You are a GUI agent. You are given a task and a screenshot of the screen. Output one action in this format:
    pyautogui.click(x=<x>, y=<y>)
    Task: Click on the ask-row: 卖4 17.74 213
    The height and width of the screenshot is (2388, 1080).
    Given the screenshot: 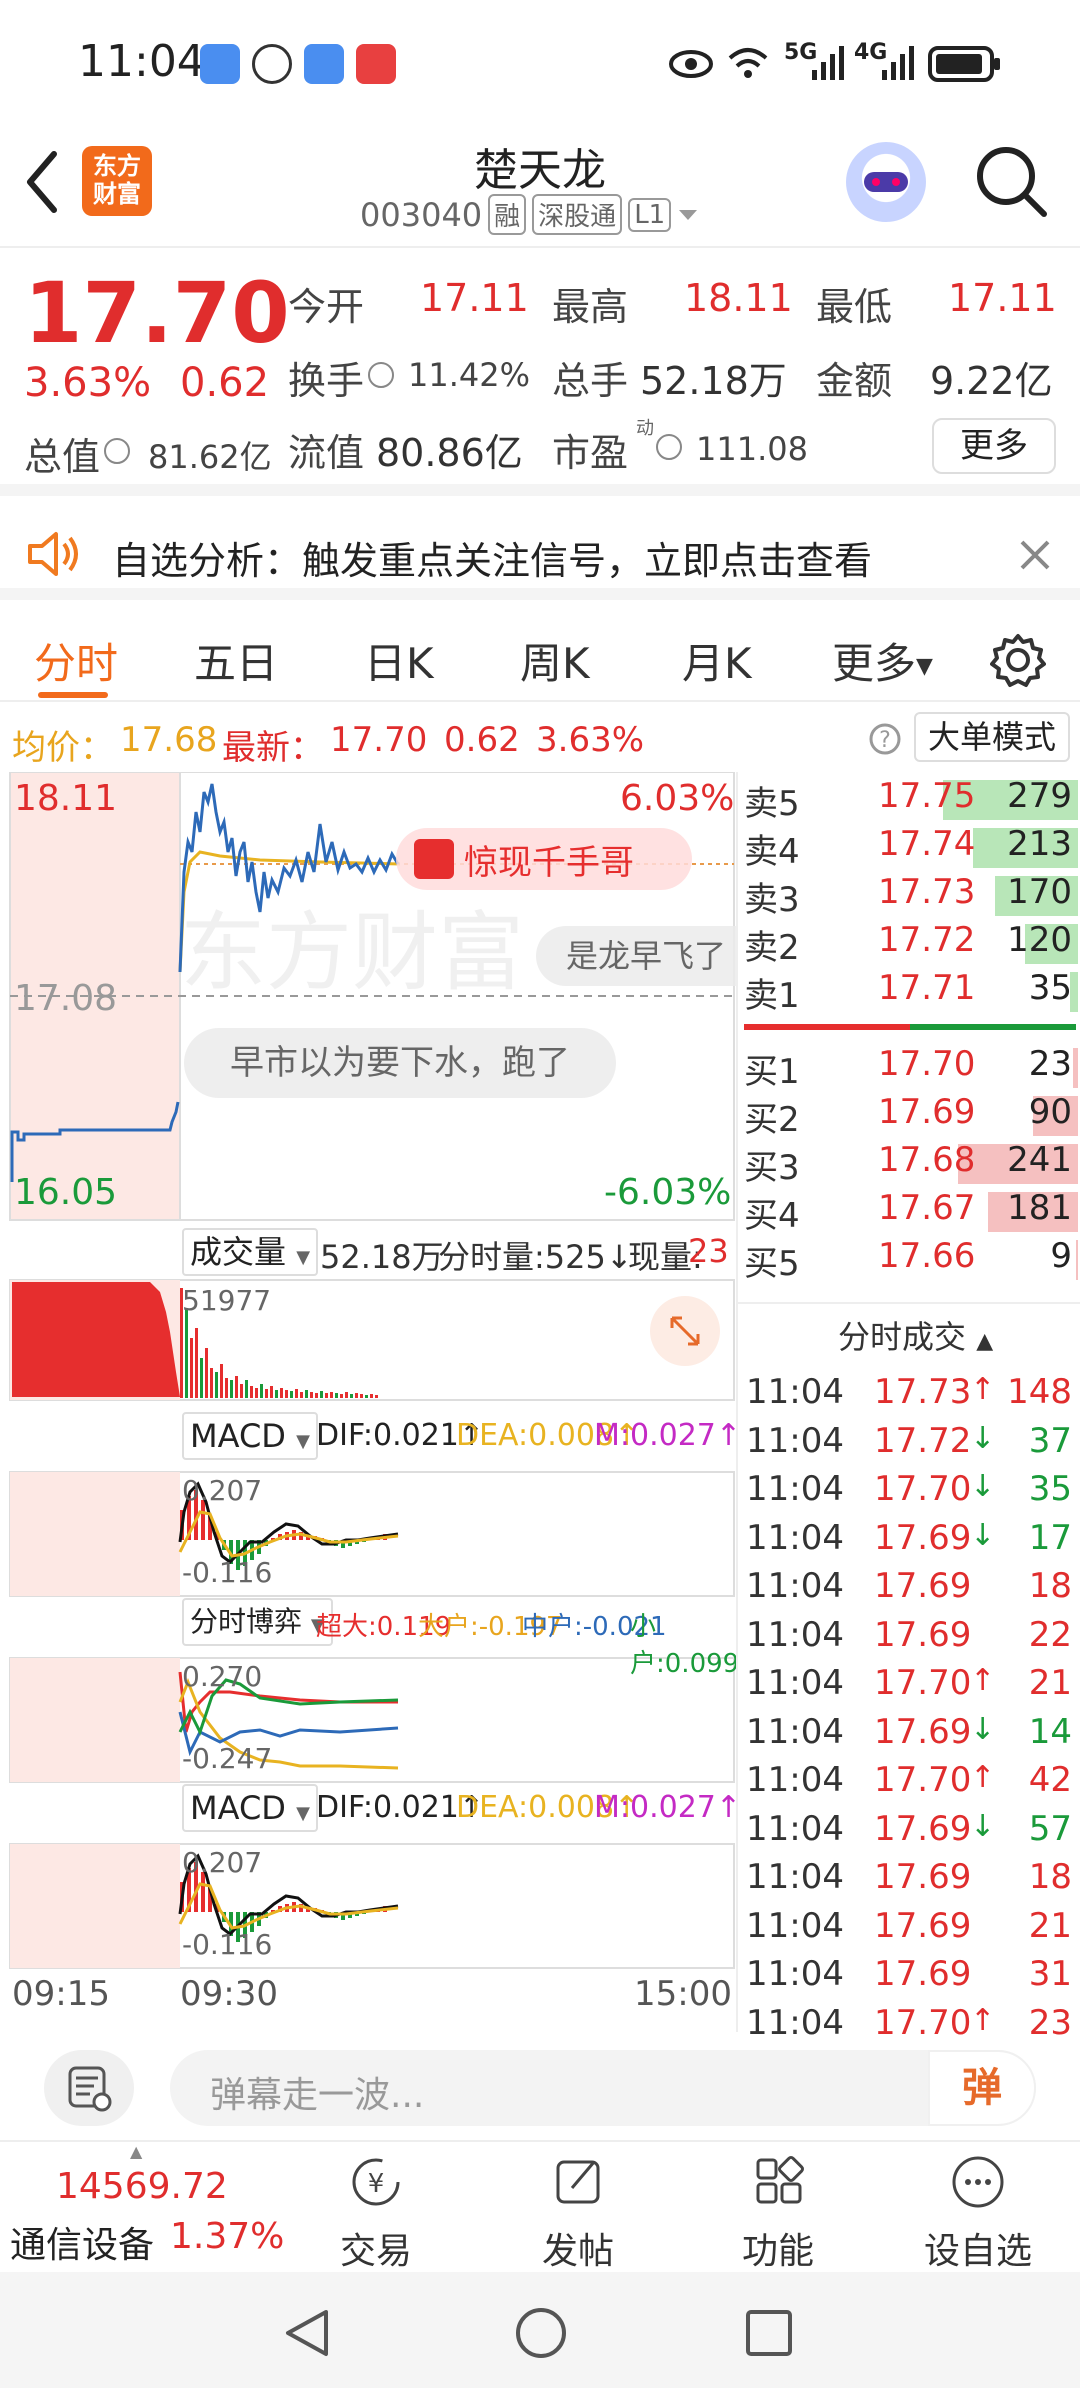 What is the action you would take?
    pyautogui.click(x=909, y=848)
    